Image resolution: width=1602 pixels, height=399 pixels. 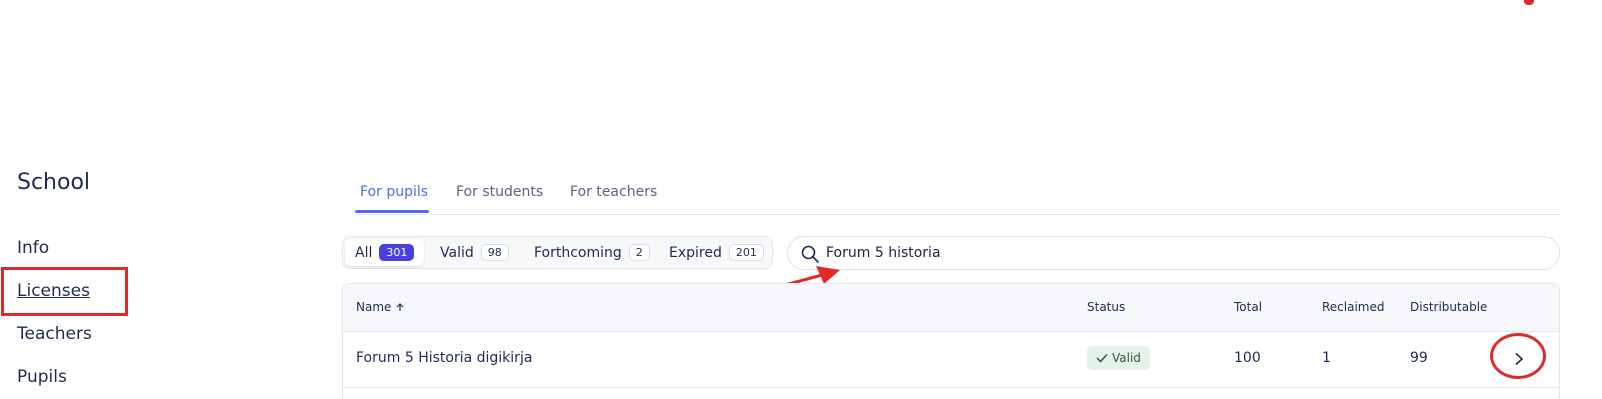 I want to click on sidebar-item-pupils: Pupils, so click(x=42, y=377).